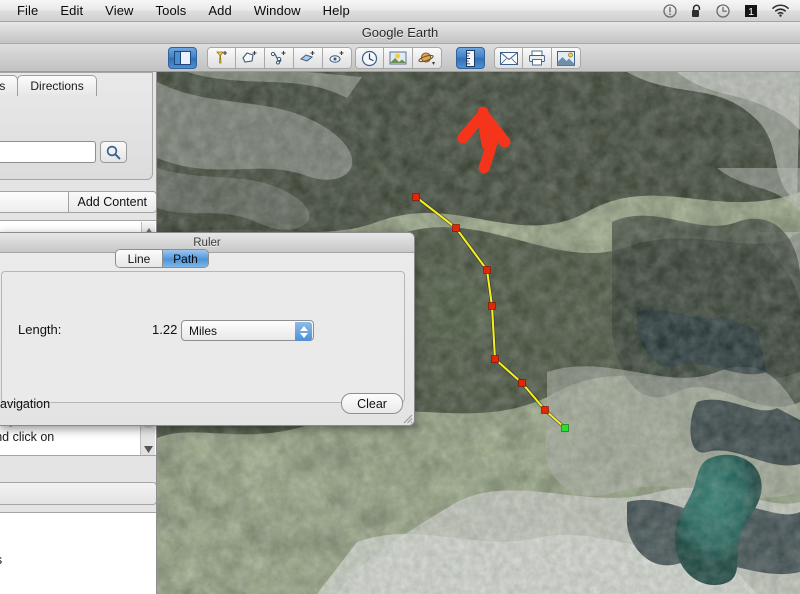  Describe the element at coordinates (171, 11) in the screenshot. I see `menu-tools: Tools` at that location.